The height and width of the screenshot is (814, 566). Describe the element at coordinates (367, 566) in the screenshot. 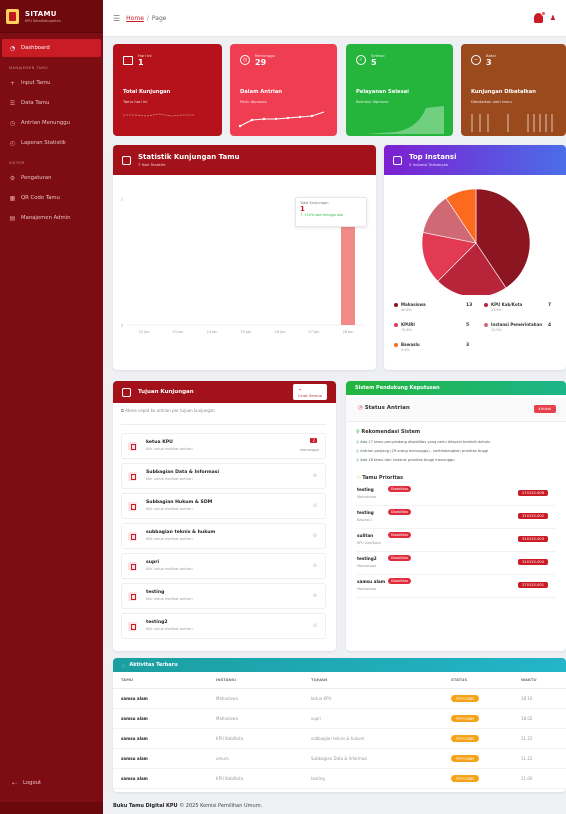

I see `prioritas-instansi: Mahasiswa` at that location.